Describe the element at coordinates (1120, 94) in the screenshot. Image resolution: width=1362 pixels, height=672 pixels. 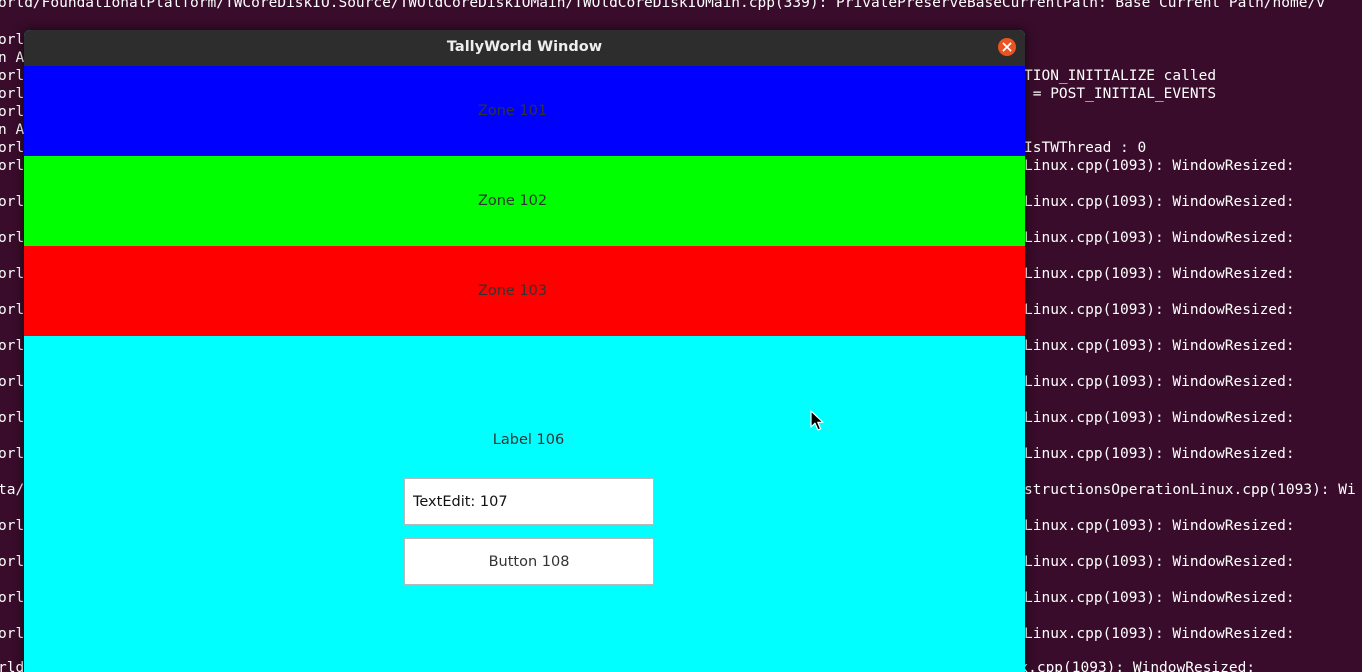
I see `terminal-line: = POST_INITIAL_EVENTS` at that location.